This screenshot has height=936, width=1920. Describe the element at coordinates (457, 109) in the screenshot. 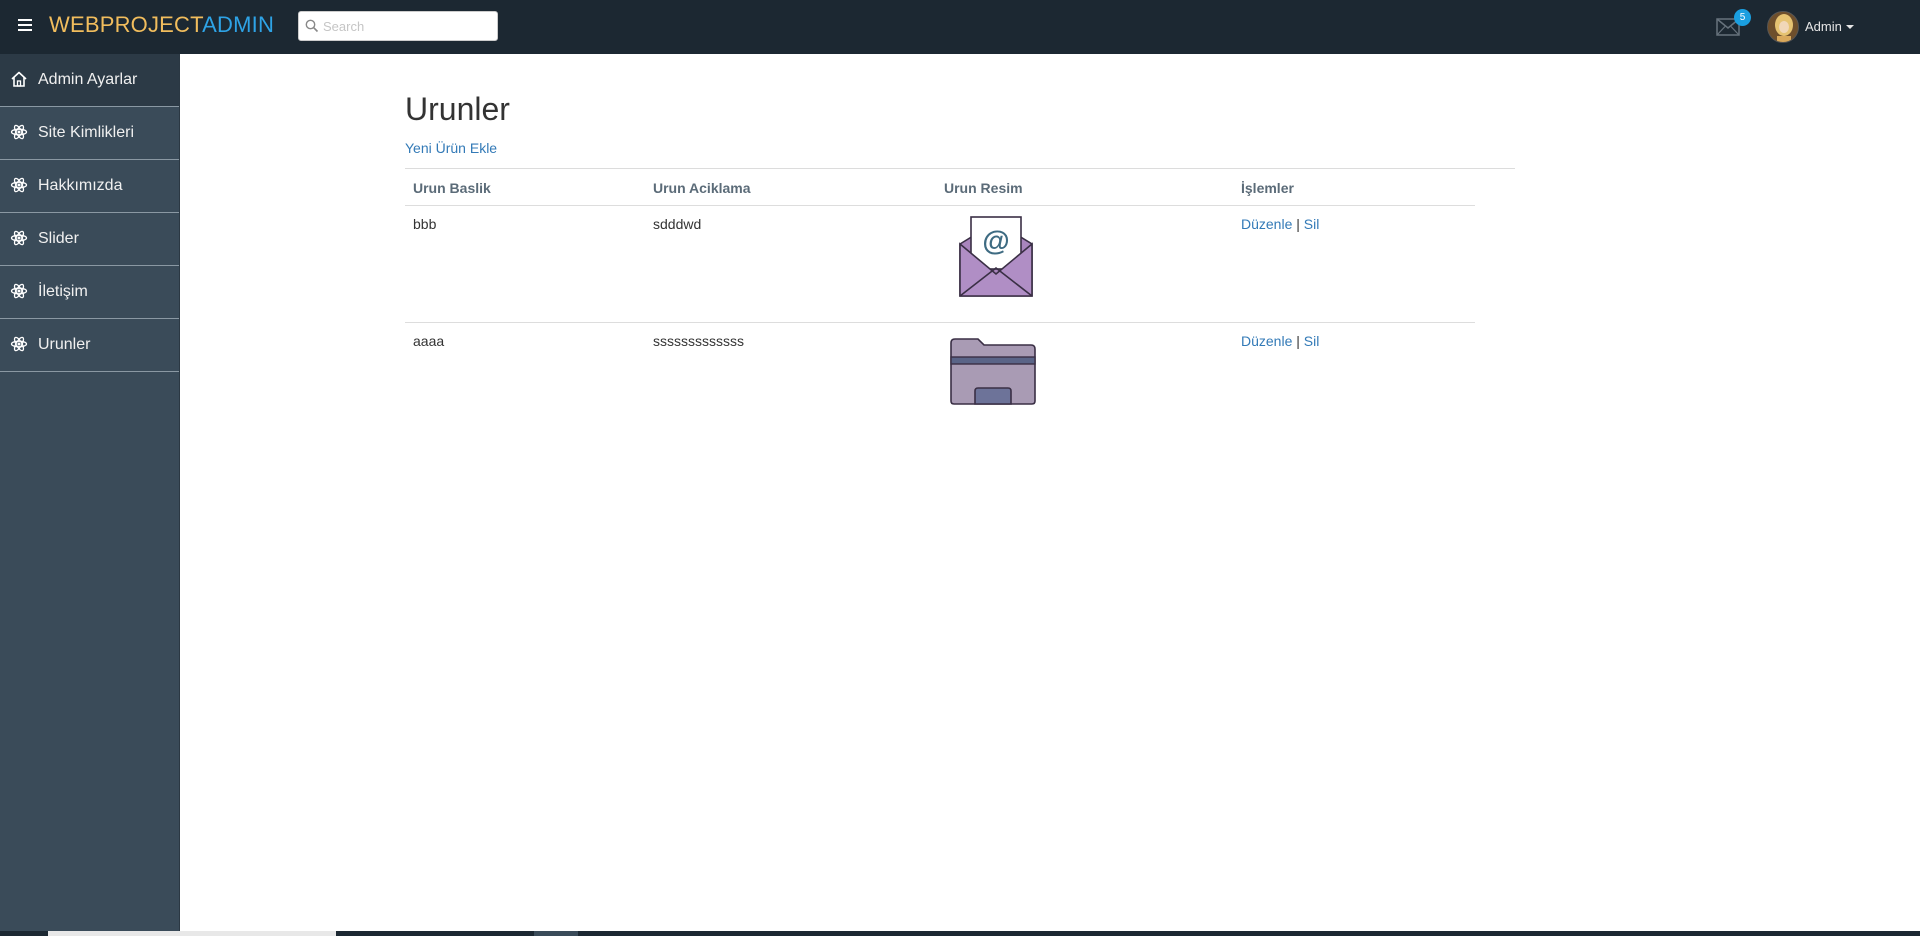

I see `page-title: Urunler` at that location.